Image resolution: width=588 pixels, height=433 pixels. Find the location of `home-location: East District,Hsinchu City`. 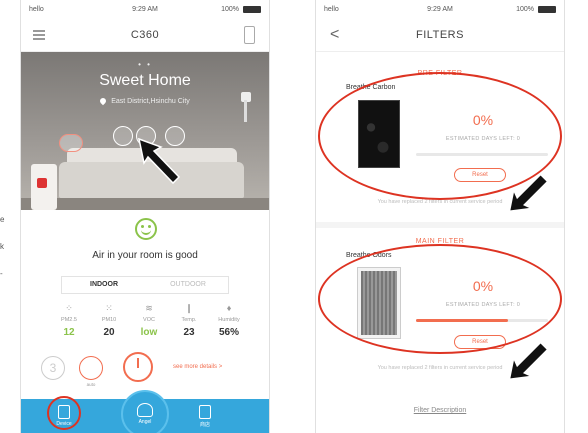

home-location: East District,Hsinchu City is located at coordinates (145, 101).